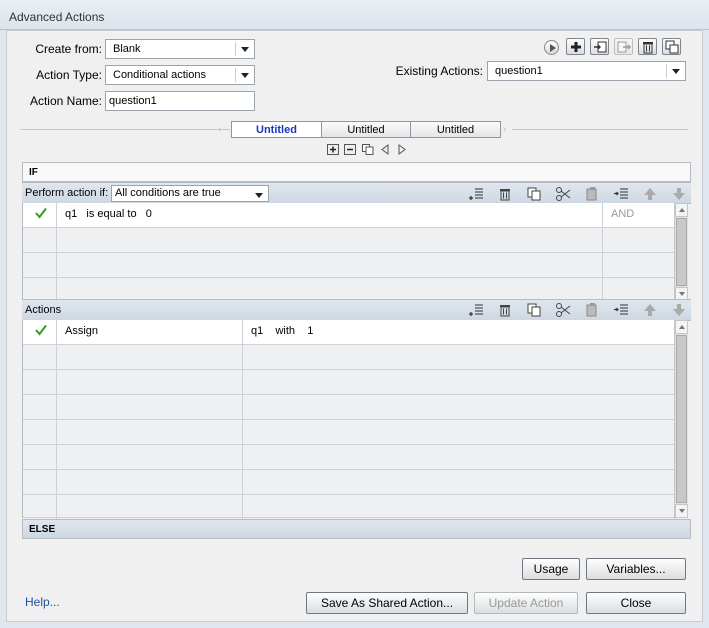 The height and width of the screenshot is (628, 709). I want to click on create-from-dropdown: Blank, so click(180, 49).